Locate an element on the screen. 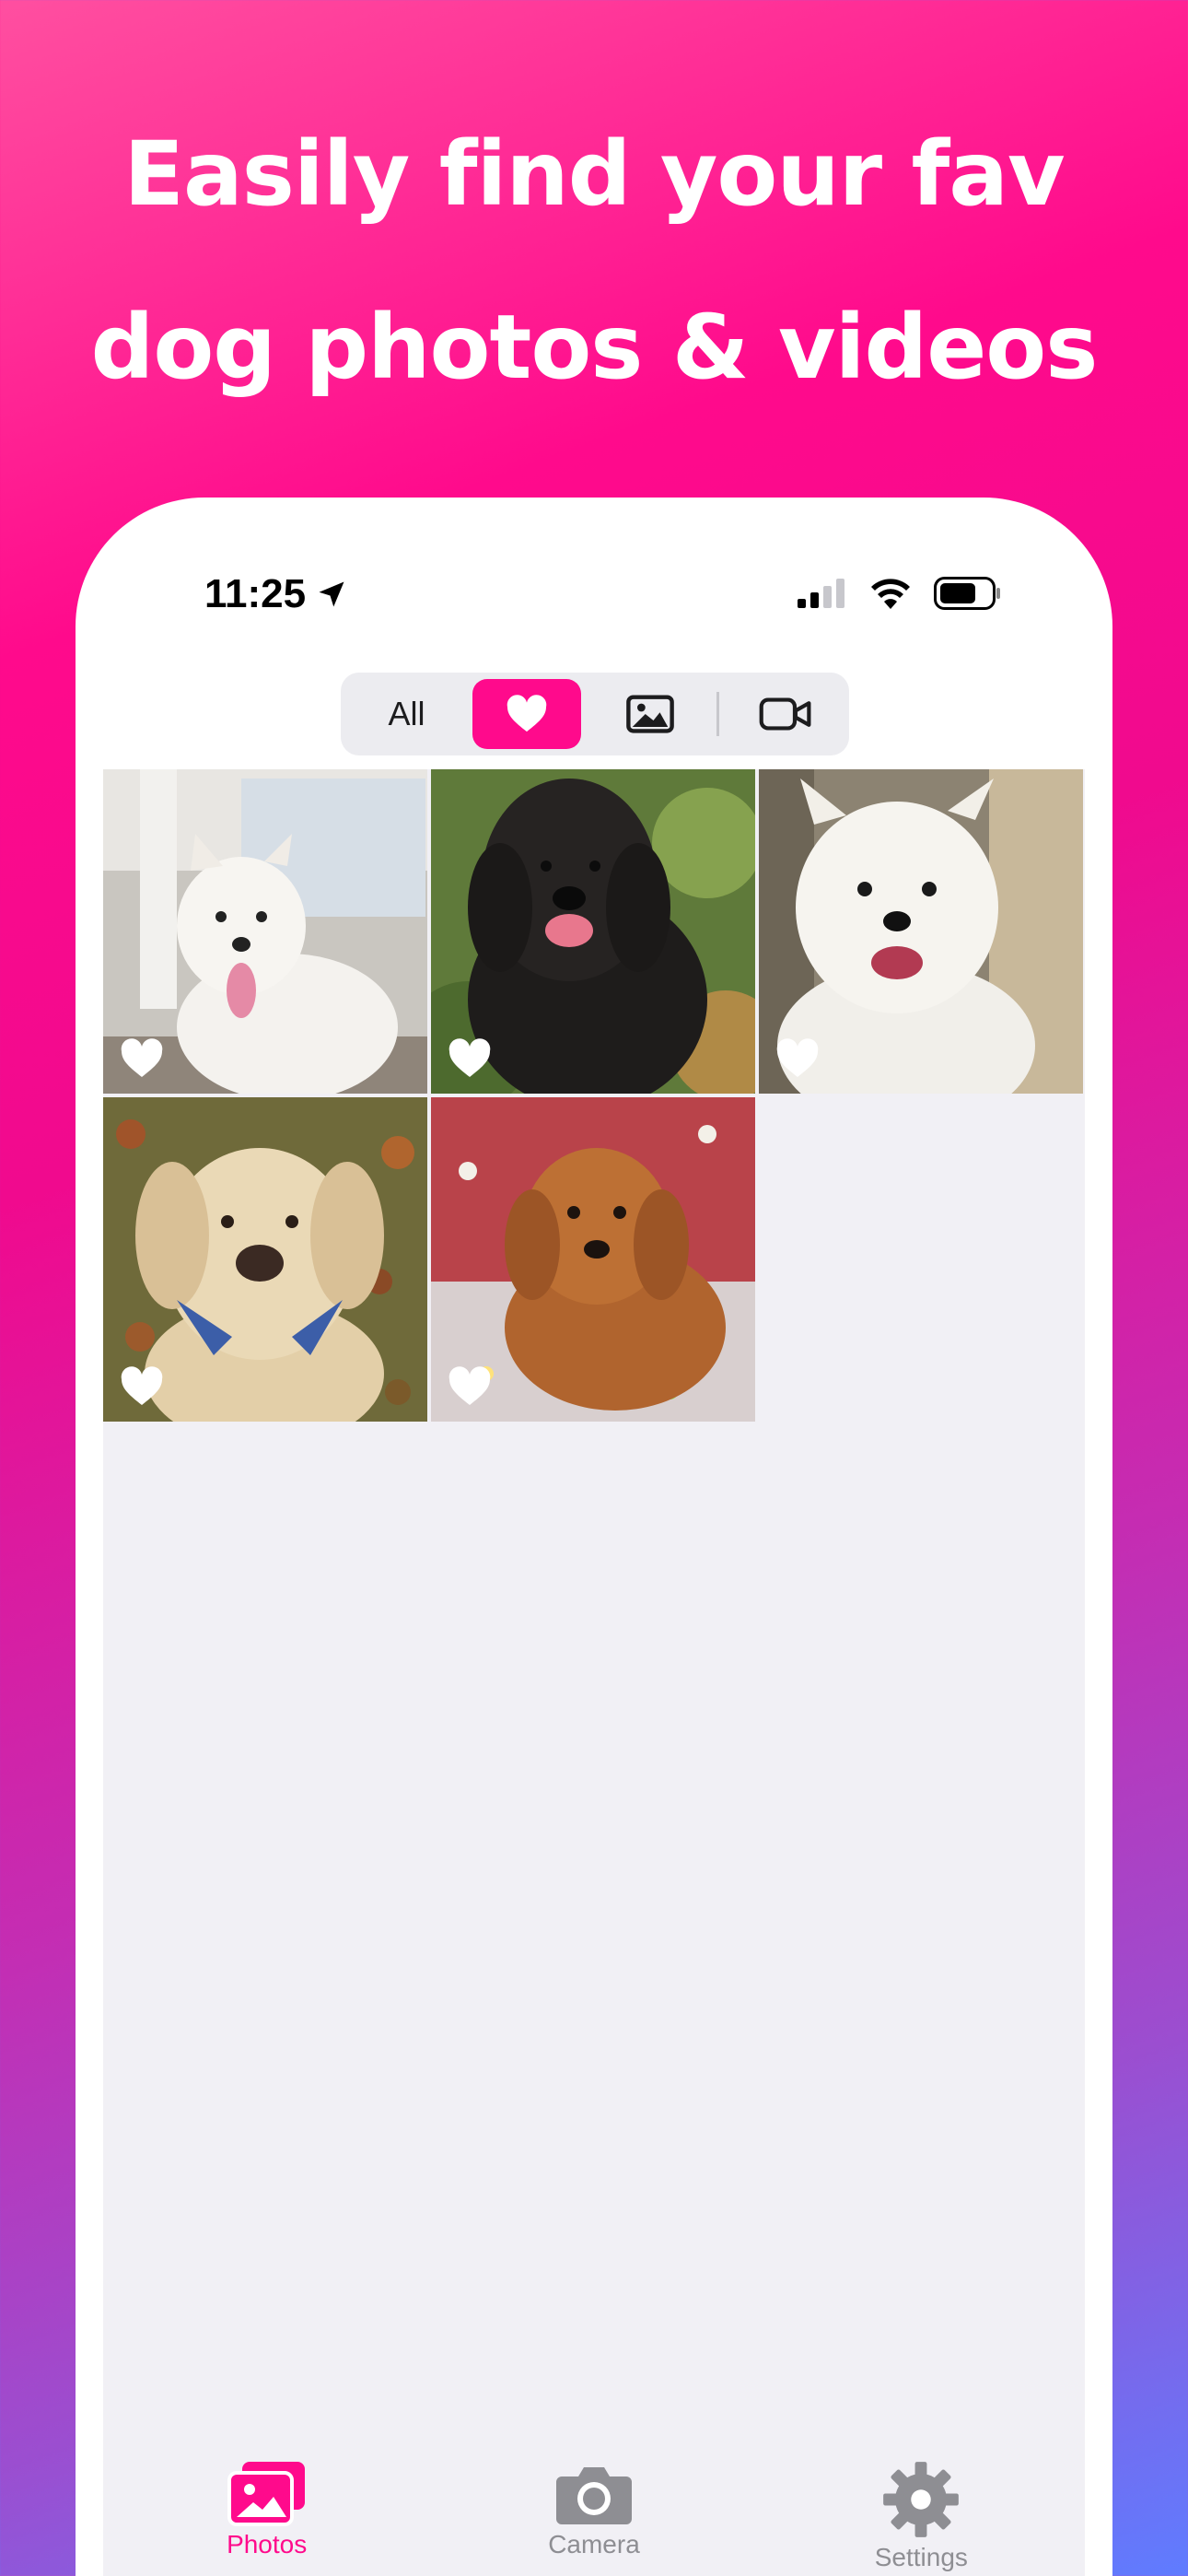  status-time: 11:25 is located at coordinates (276, 594).